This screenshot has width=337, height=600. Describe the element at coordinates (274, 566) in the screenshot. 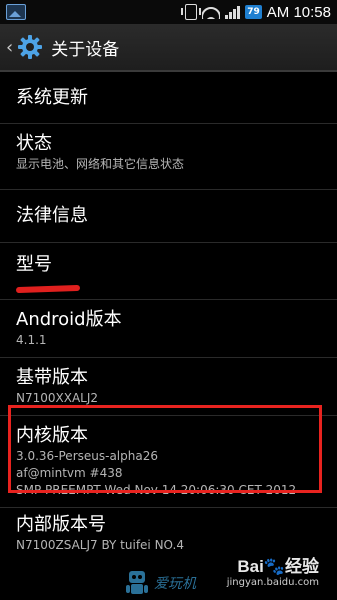

I see `baidu-paw-icon: 🐾` at that location.